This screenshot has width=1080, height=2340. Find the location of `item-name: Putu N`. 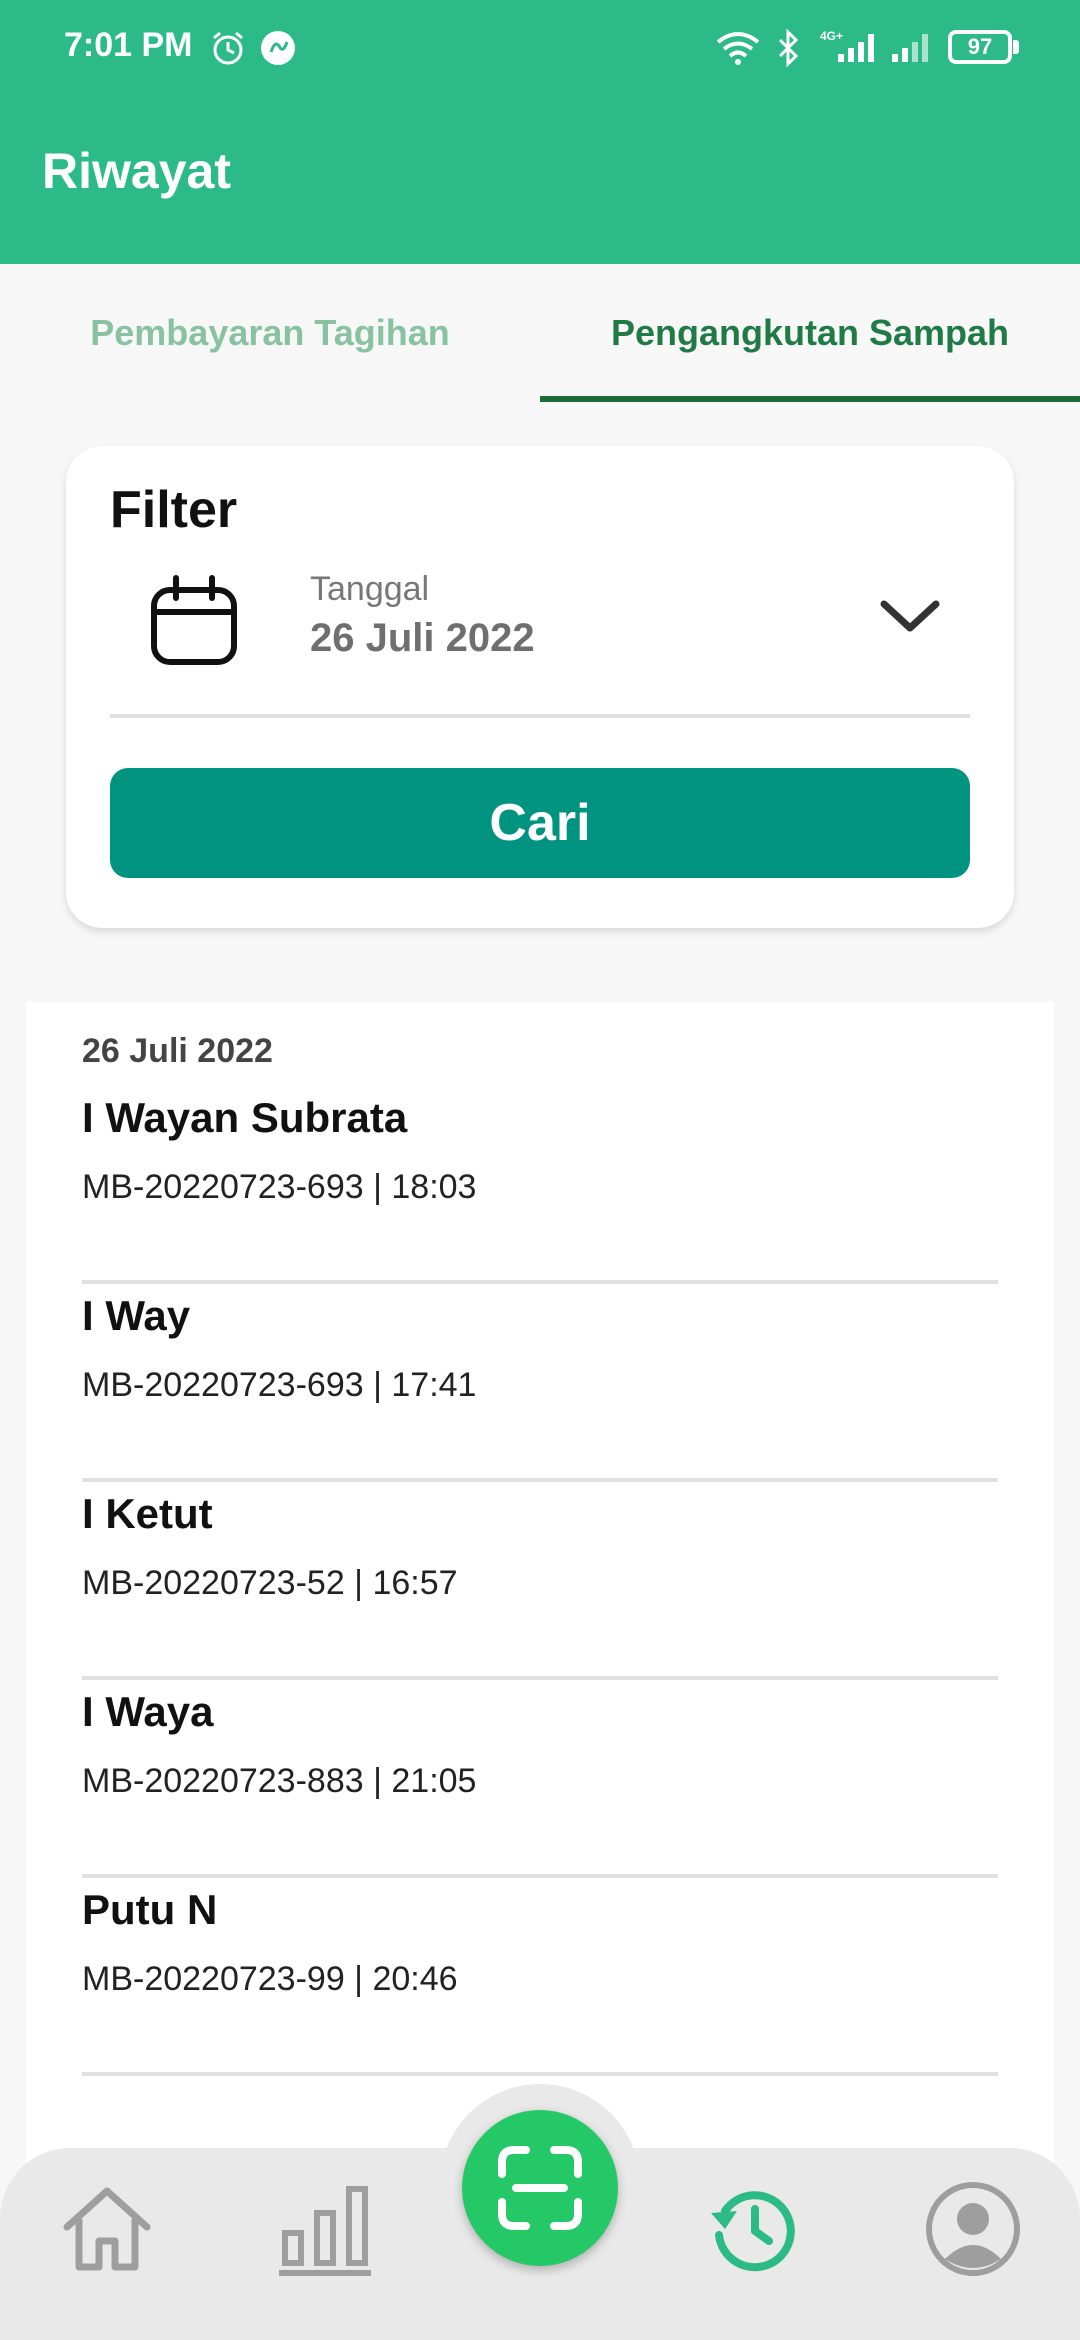

item-name: Putu N is located at coordinates (150, 1909).